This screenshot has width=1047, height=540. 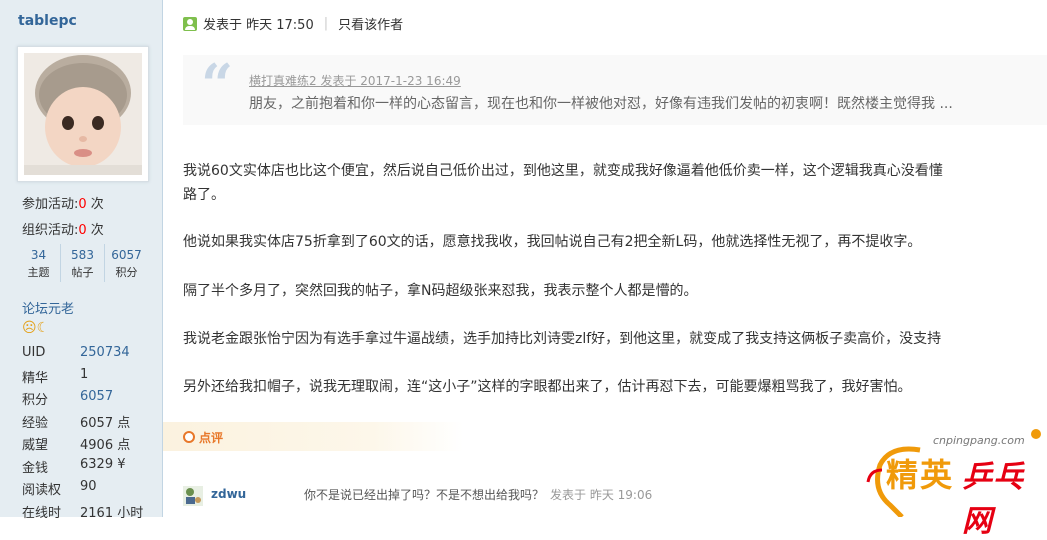 I want to click on avatar-photo-icon, so click(x=83, y=114).